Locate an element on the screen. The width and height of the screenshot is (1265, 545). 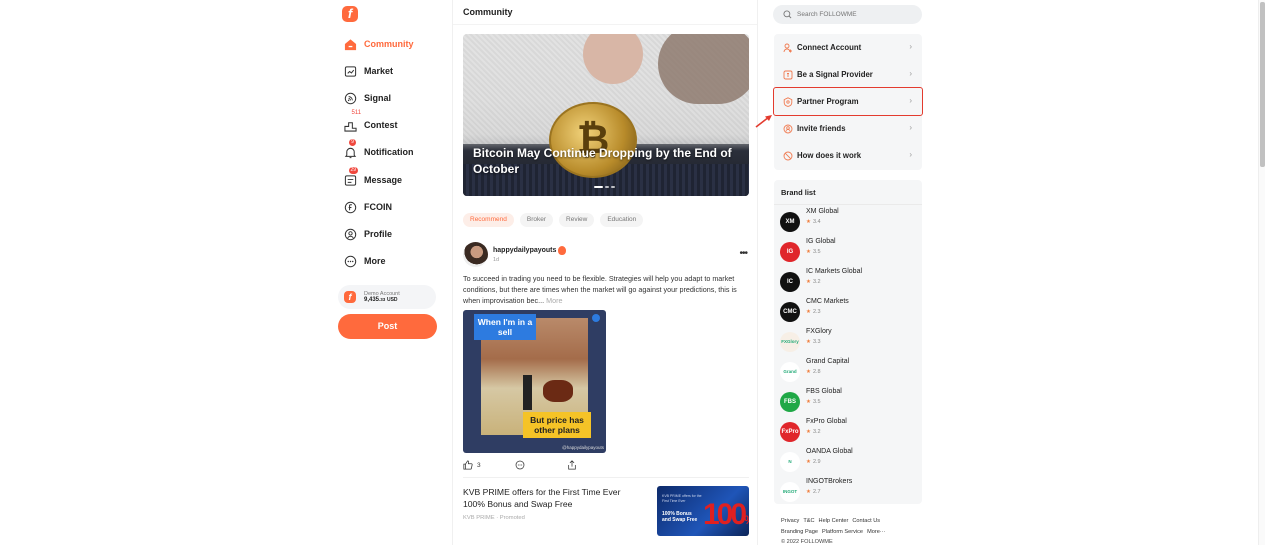
bell-icon: 9 is located at coordinates (350, 149).